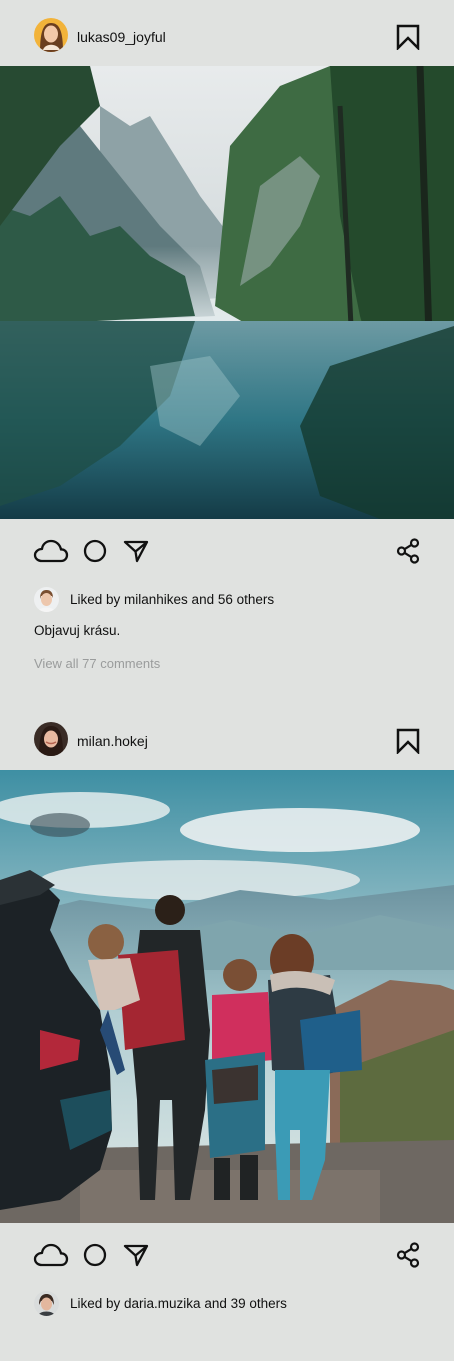 This screenshot has height=1361, width=454. What do you see at coordinates (77, 630) in the screenshot?
I see `caption: Objavuj krásu.` at bounding box center [77, 630].